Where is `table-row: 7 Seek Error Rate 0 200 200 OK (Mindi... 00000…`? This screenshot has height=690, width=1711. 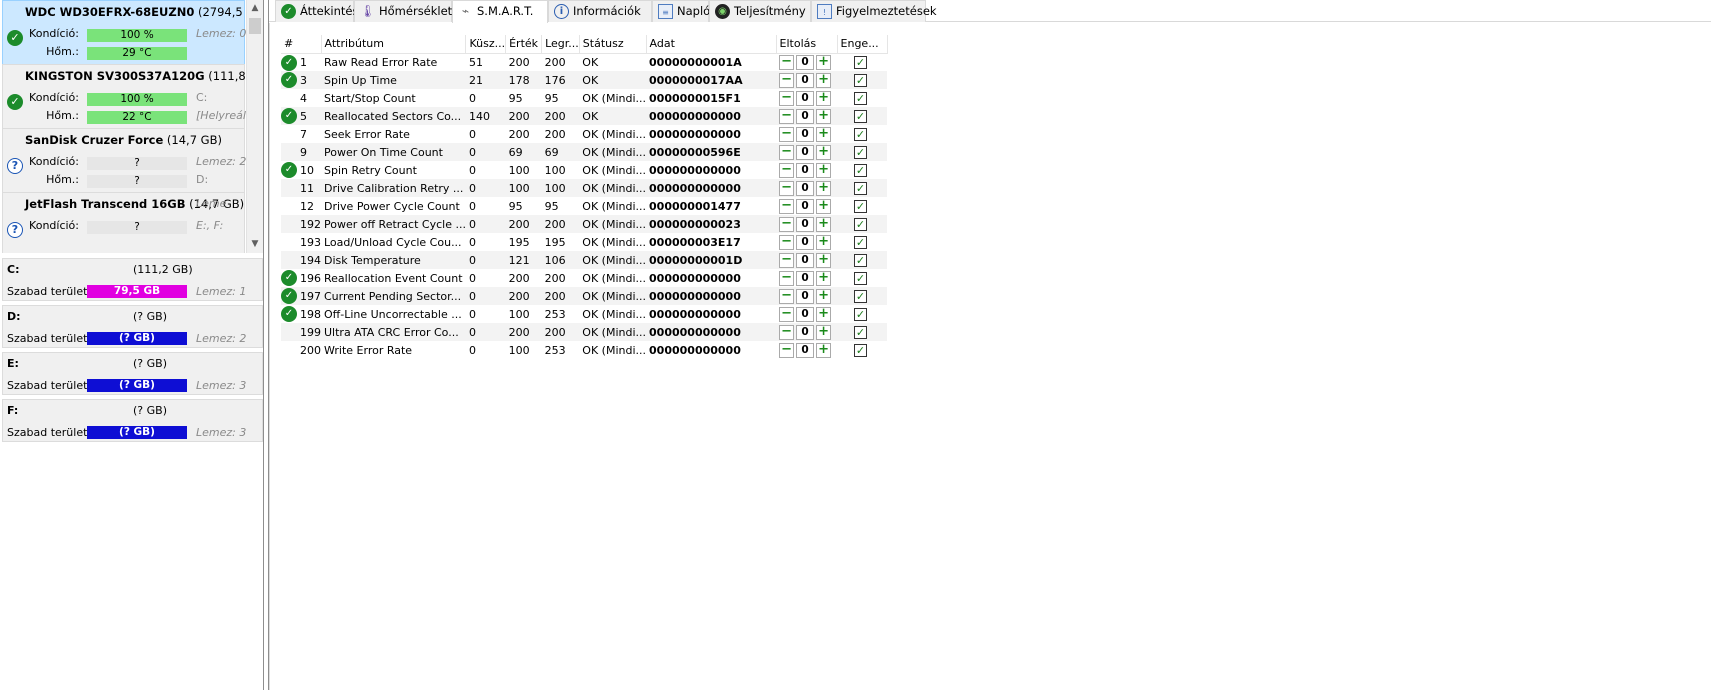
table-row: 7 Seek Error Rate 0 200 200 OK (Mindi... 00000… is located at coordinates (584, 134).